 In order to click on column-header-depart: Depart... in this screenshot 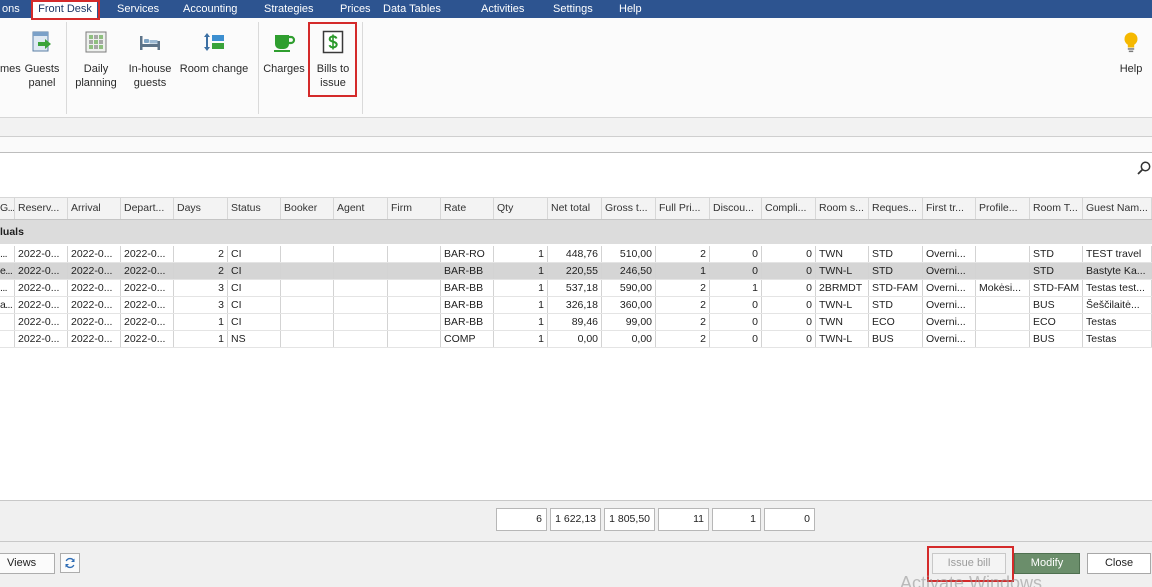, I will do `click(147, 208)`.